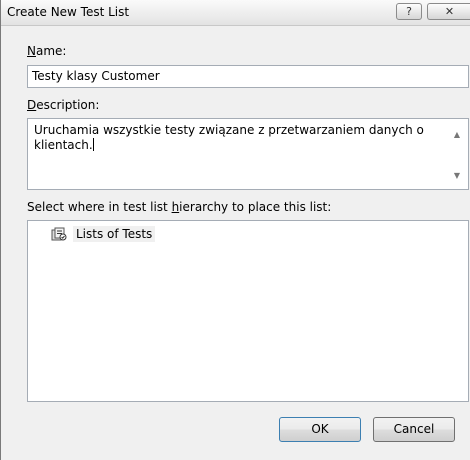 The height and width of the screenshot is (460, 470). What do you see at coordinates (68, 12) in the screenshot?
I see `dialog-title: Create New Test List` at bounding box center [68, 12].